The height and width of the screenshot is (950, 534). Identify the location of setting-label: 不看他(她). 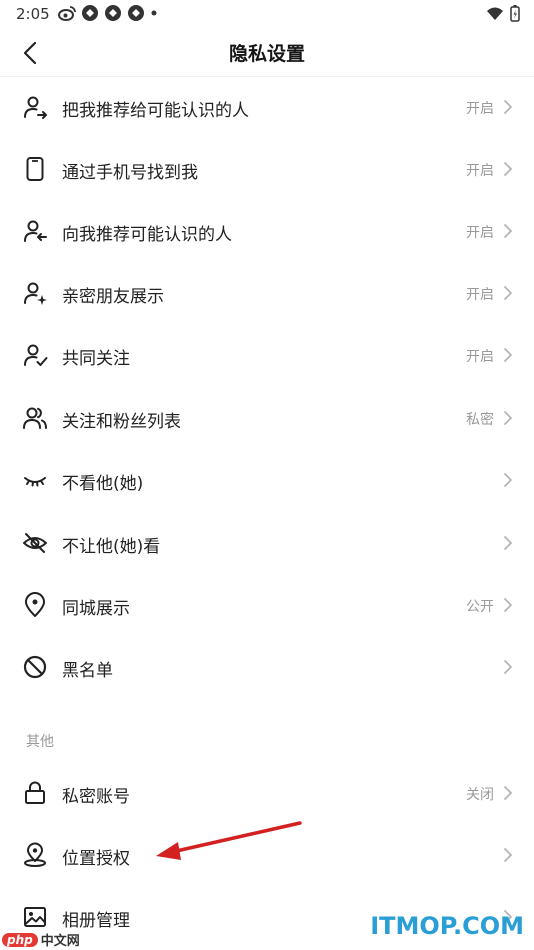
(103, 484).